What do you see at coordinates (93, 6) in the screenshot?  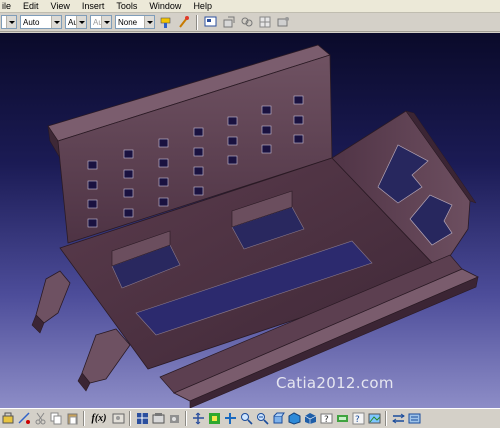 I see `menu-insert: Insert` at bounding box center [93, 6].